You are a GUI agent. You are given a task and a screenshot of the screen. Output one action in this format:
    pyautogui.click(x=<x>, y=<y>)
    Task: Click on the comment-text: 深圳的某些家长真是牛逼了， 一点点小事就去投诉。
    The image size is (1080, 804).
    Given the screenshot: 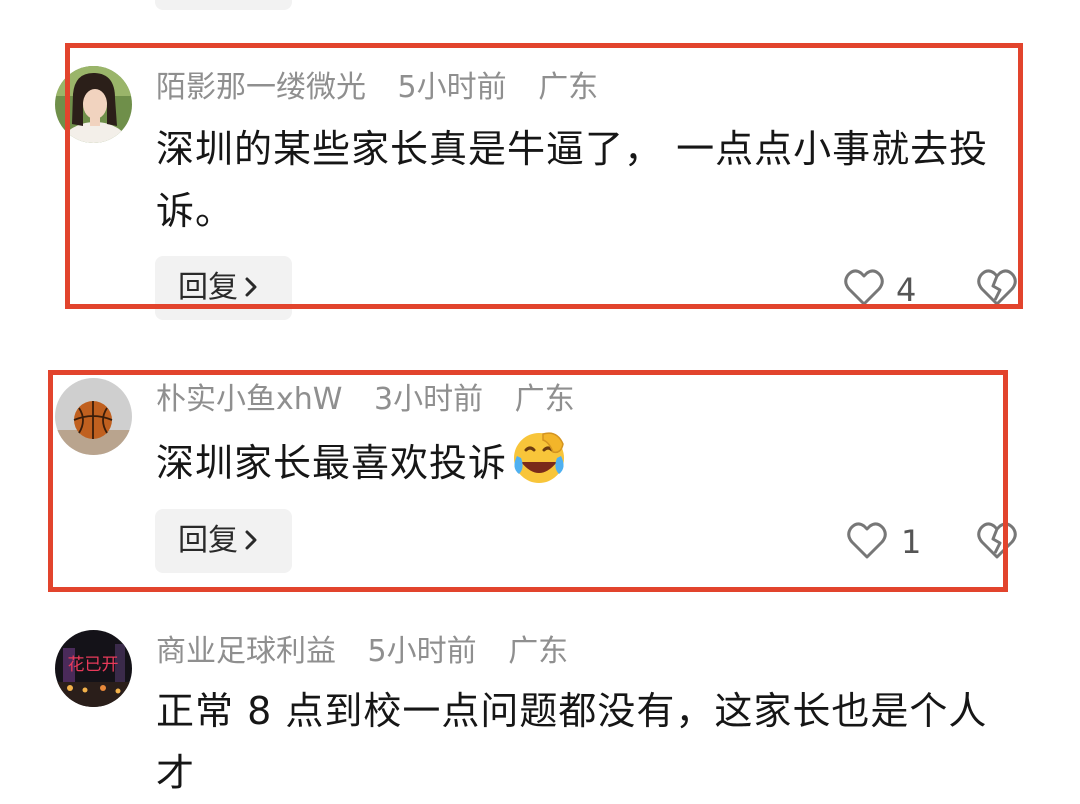 What is the action you would take?
    pyautogui.click(x=572, y=180)
    